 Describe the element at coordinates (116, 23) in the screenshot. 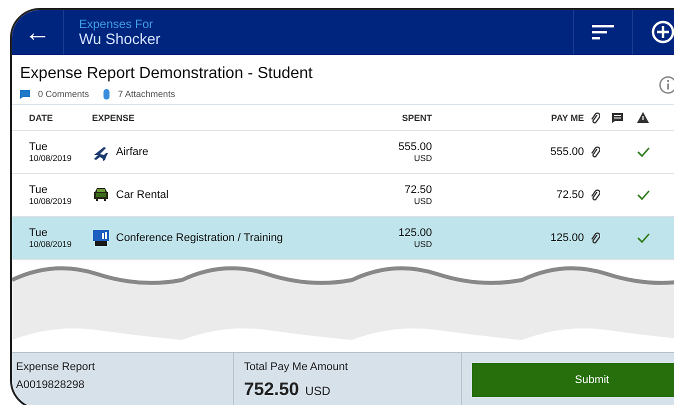

I see `header-subtitle: Expenses For` at that location.